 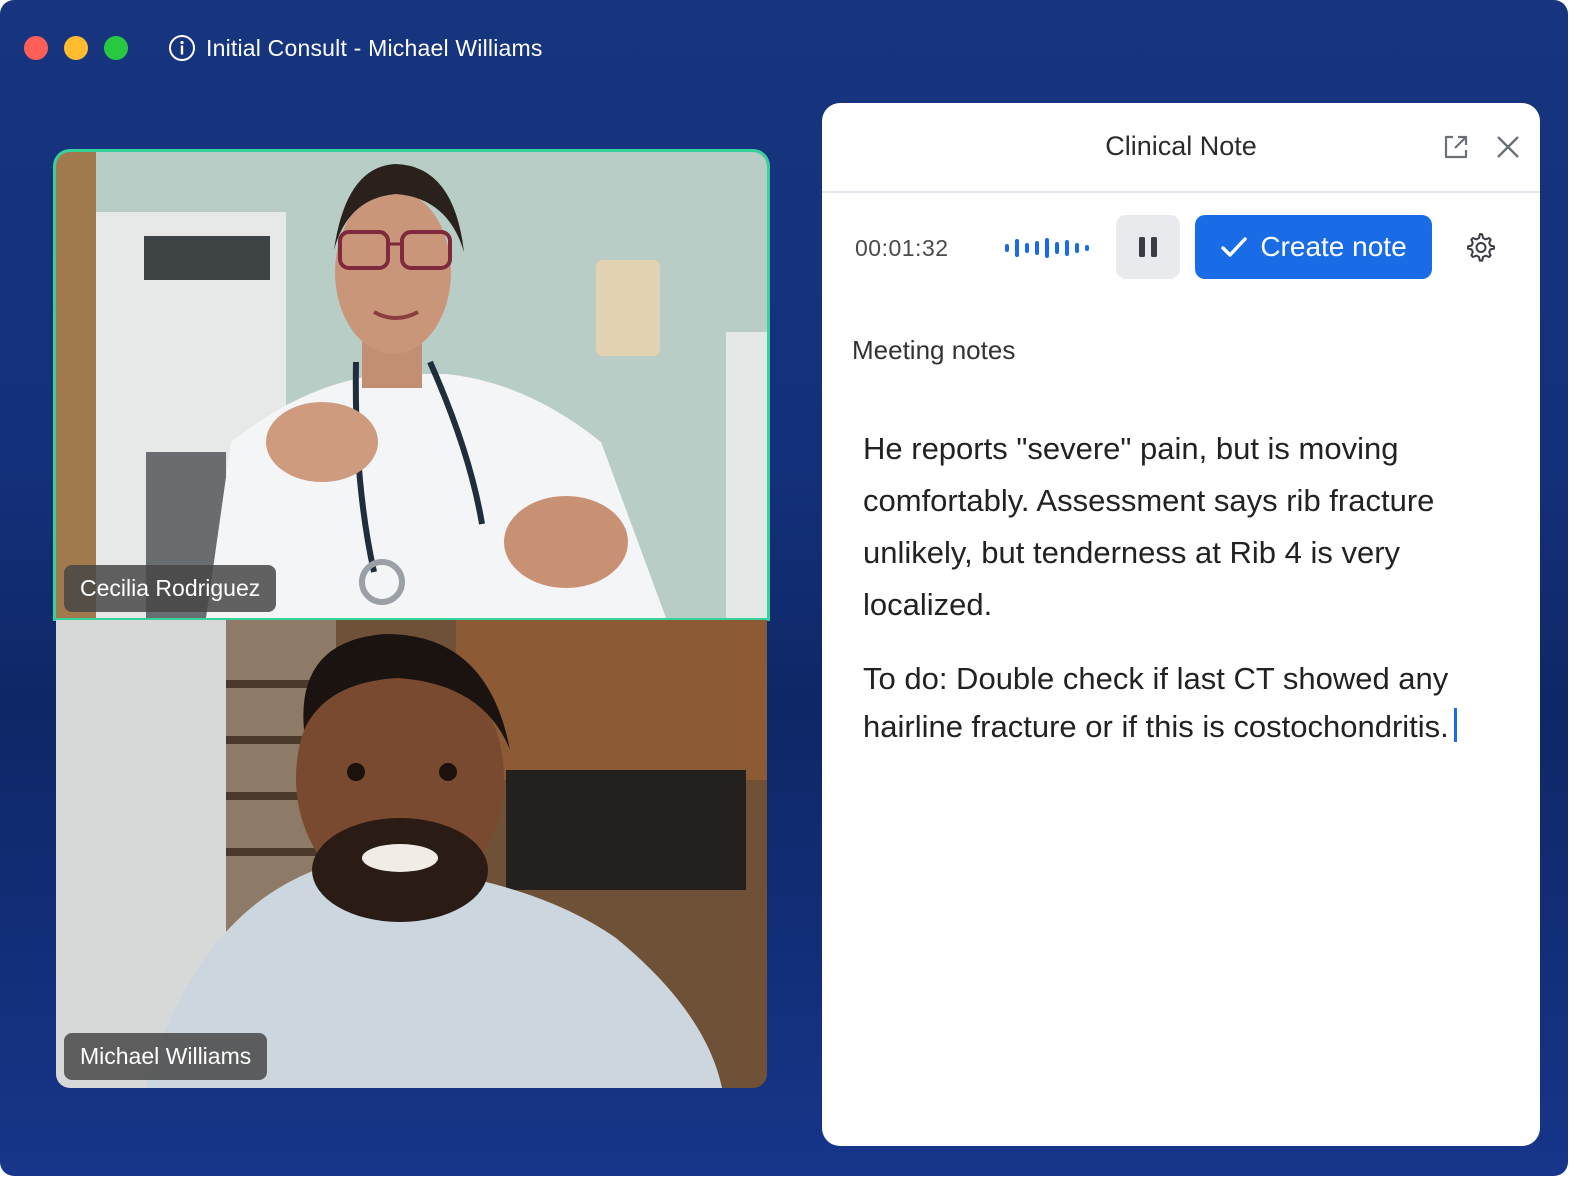 I want to click on window-title: Initial Consult - Michael Williams, so click(x=374, y=47).